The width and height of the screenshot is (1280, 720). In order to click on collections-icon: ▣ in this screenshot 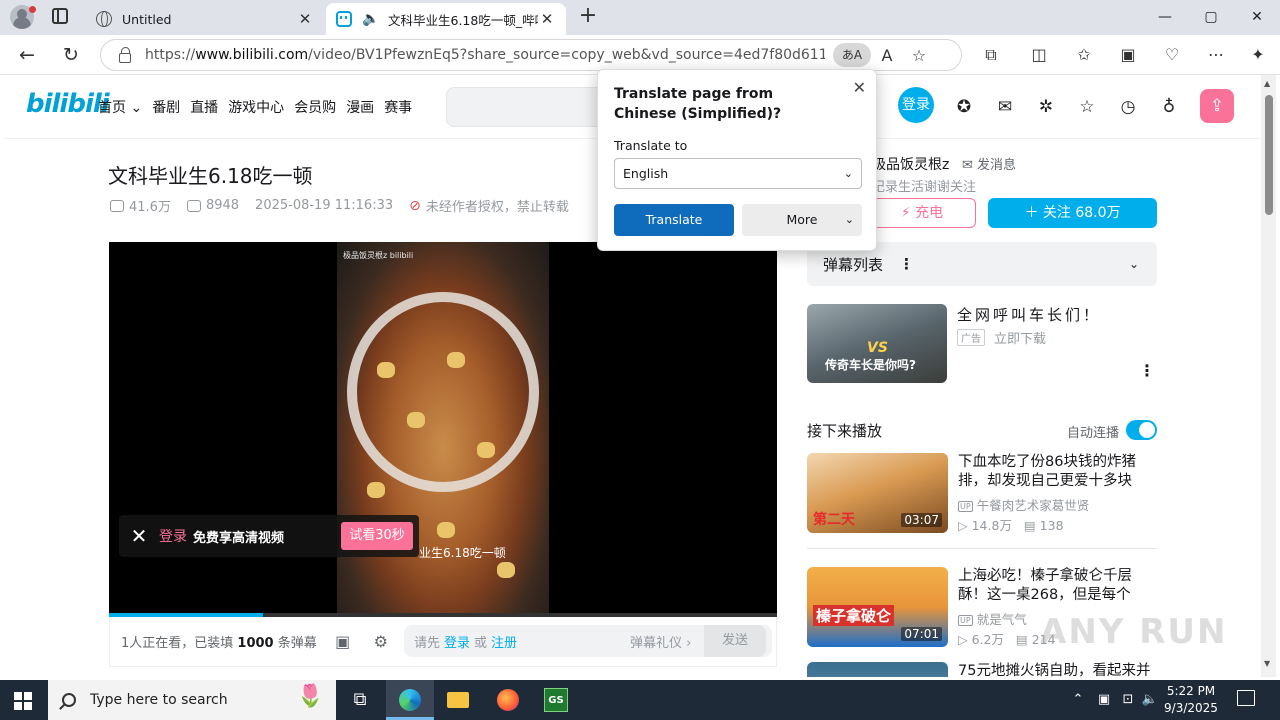, I will do `click(1128, 55)`.